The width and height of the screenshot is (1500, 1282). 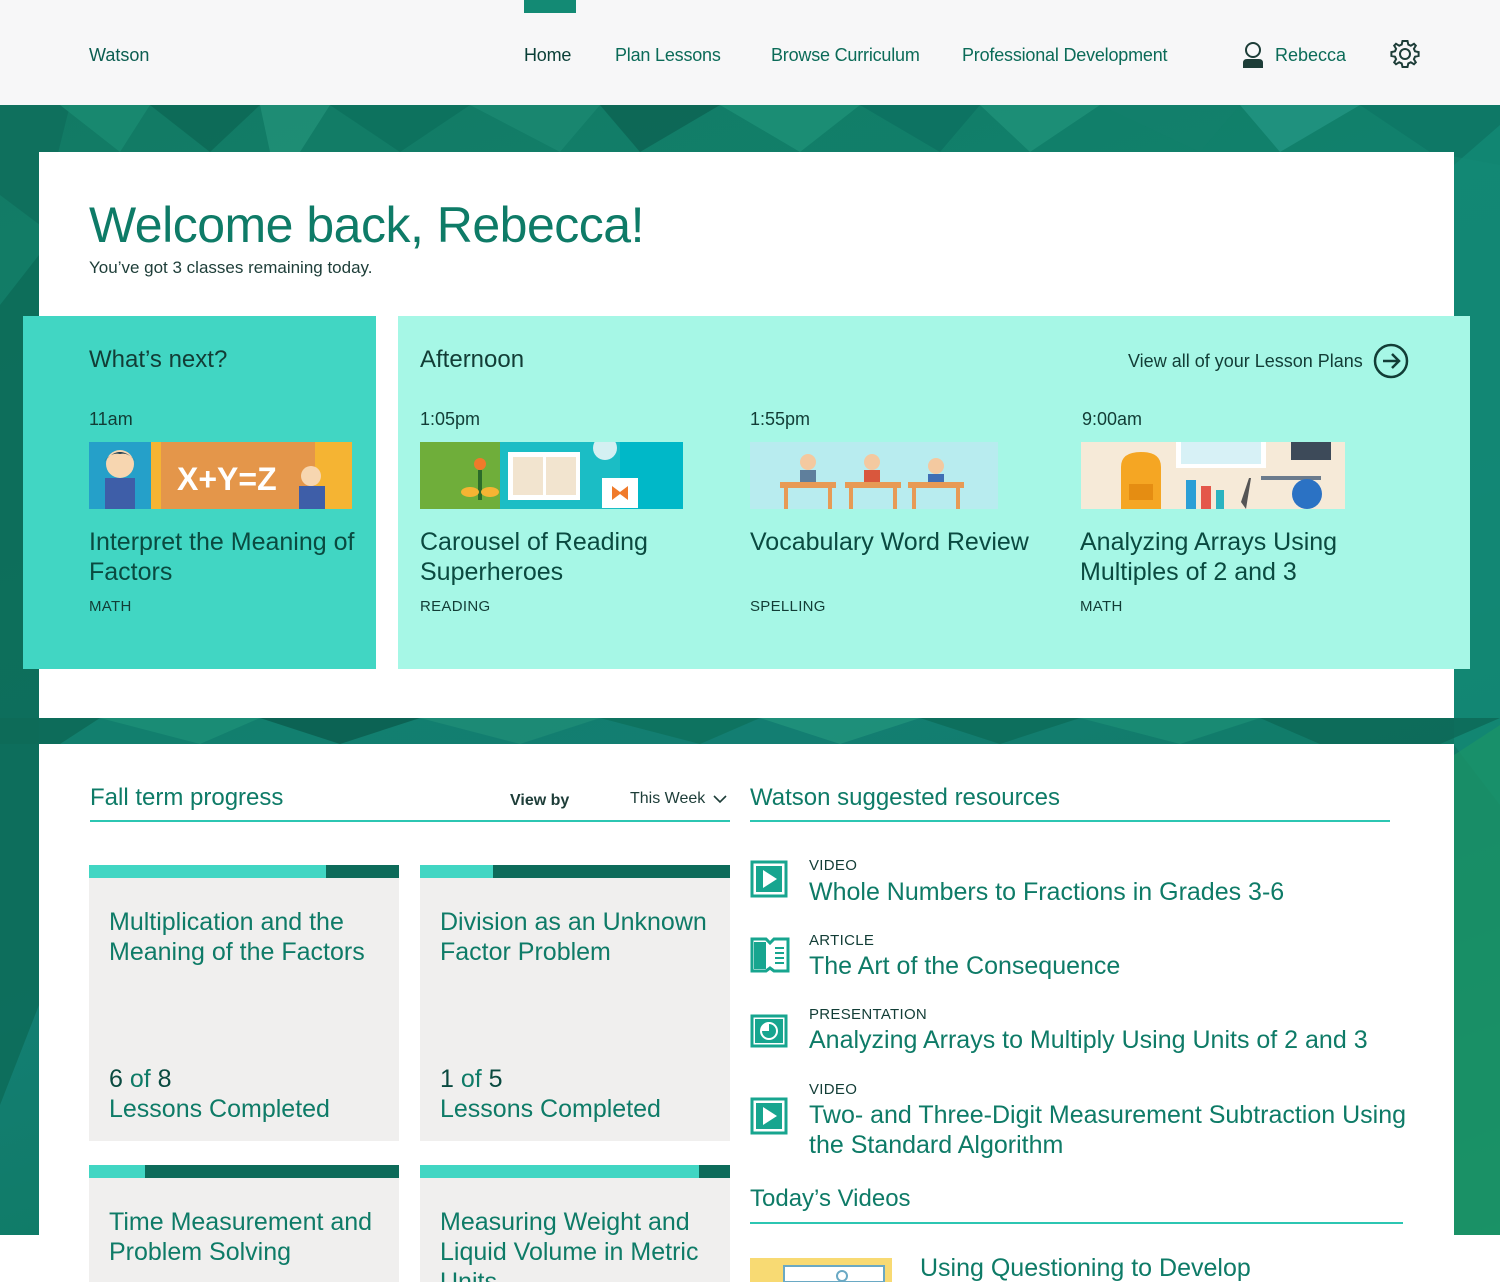 What do you see at coordinates (560, 557) in the screenshot?
I see `lesson-title: Carousel of Reading Superheroes` at bounding box center [560, 557].